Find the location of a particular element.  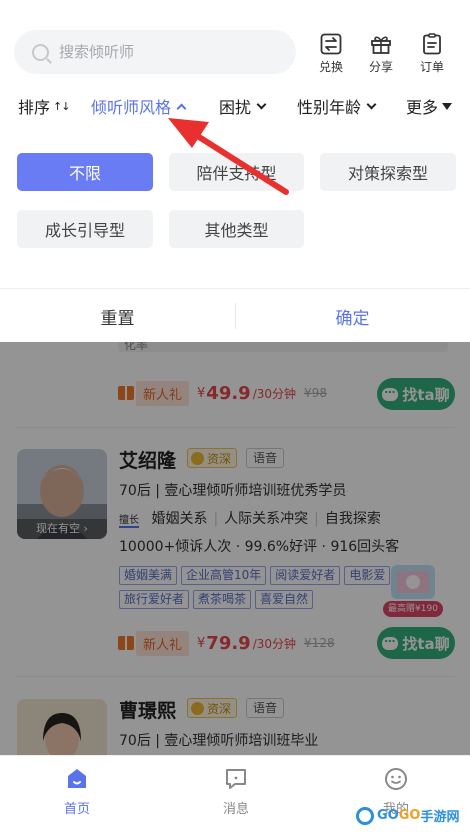

filter-sort: 排序 ↑↓ is located at coordinates (44, 106).